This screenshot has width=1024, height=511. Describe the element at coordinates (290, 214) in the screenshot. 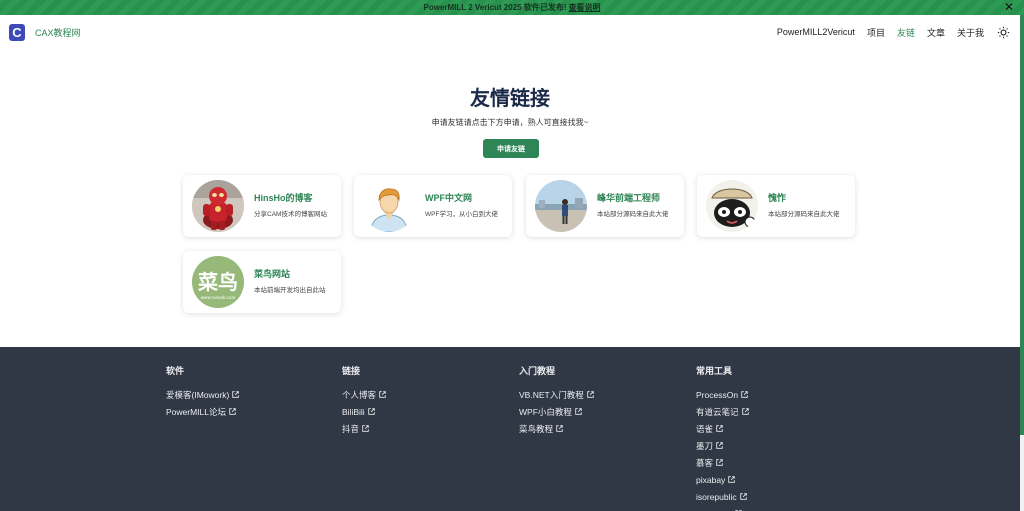

I see `card-description: 分享CAM技术的博客网站` at that location.